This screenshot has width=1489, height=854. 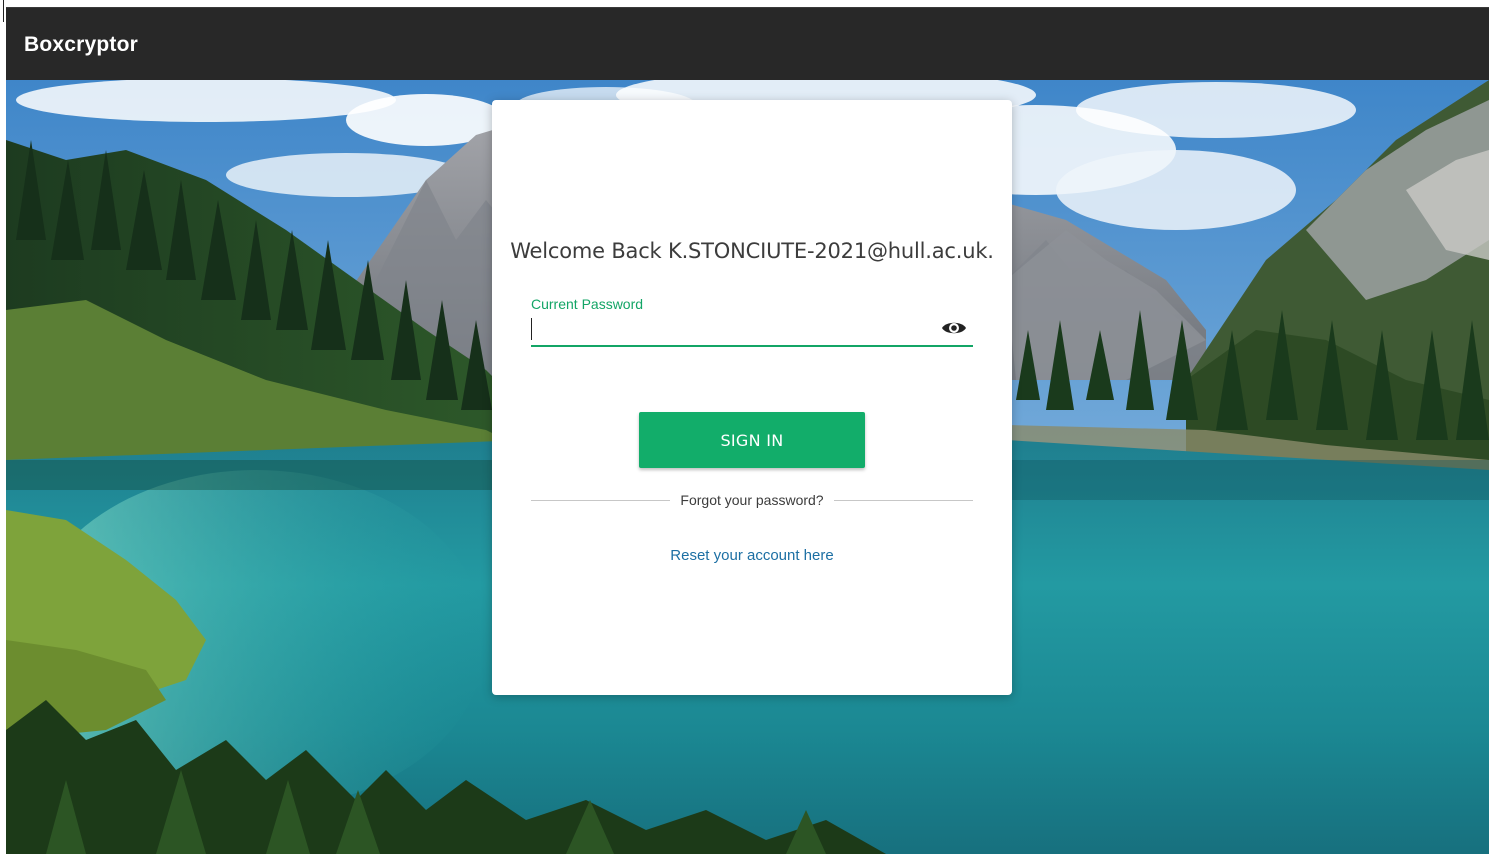 What do you see at coordinates (81, 44) in the screenshot?
I see `app-title: Boxcryptor` at bounding box center [81, 44].